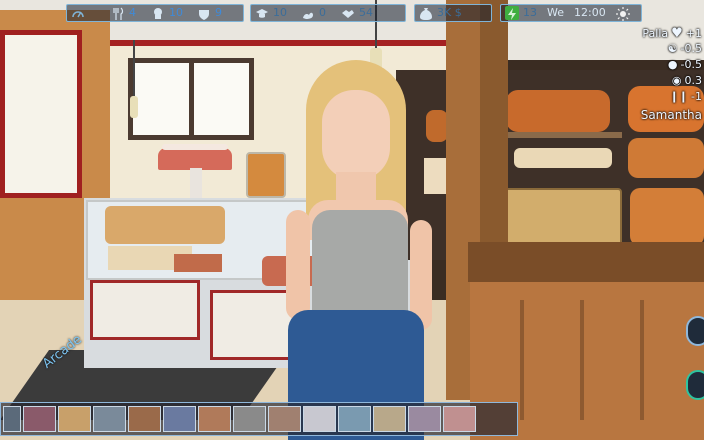 The image size is (704, 440). Describe the element at coordinates (672, 64) in the screenshot. I see `money-icon: ●` at that location.